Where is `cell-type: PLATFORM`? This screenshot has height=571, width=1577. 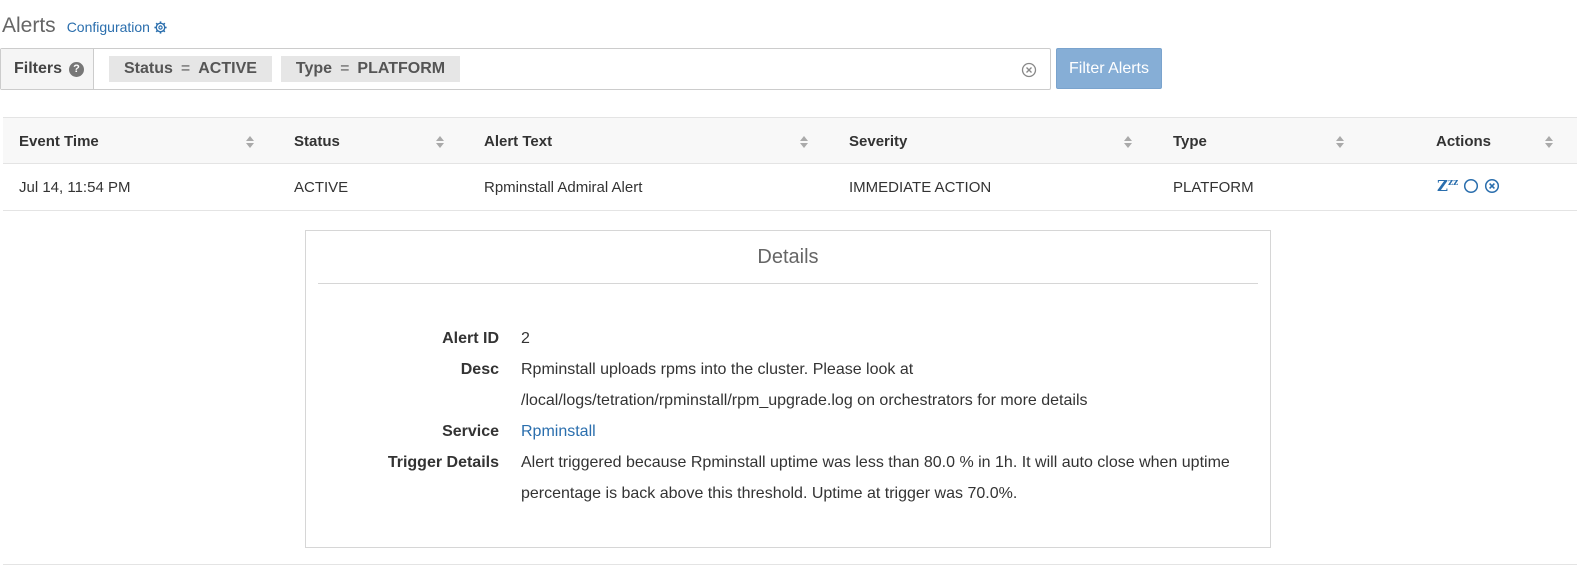 cell-type: PLATFORM is located at coordinates (1213, 187).